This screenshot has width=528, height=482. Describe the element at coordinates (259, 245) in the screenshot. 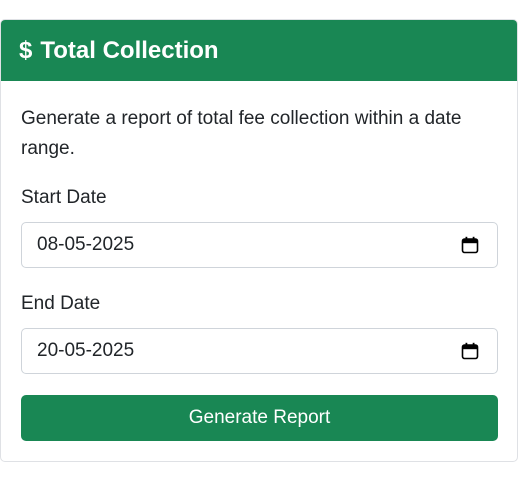

I see `start-date-input: 08-05-2025` at that location.